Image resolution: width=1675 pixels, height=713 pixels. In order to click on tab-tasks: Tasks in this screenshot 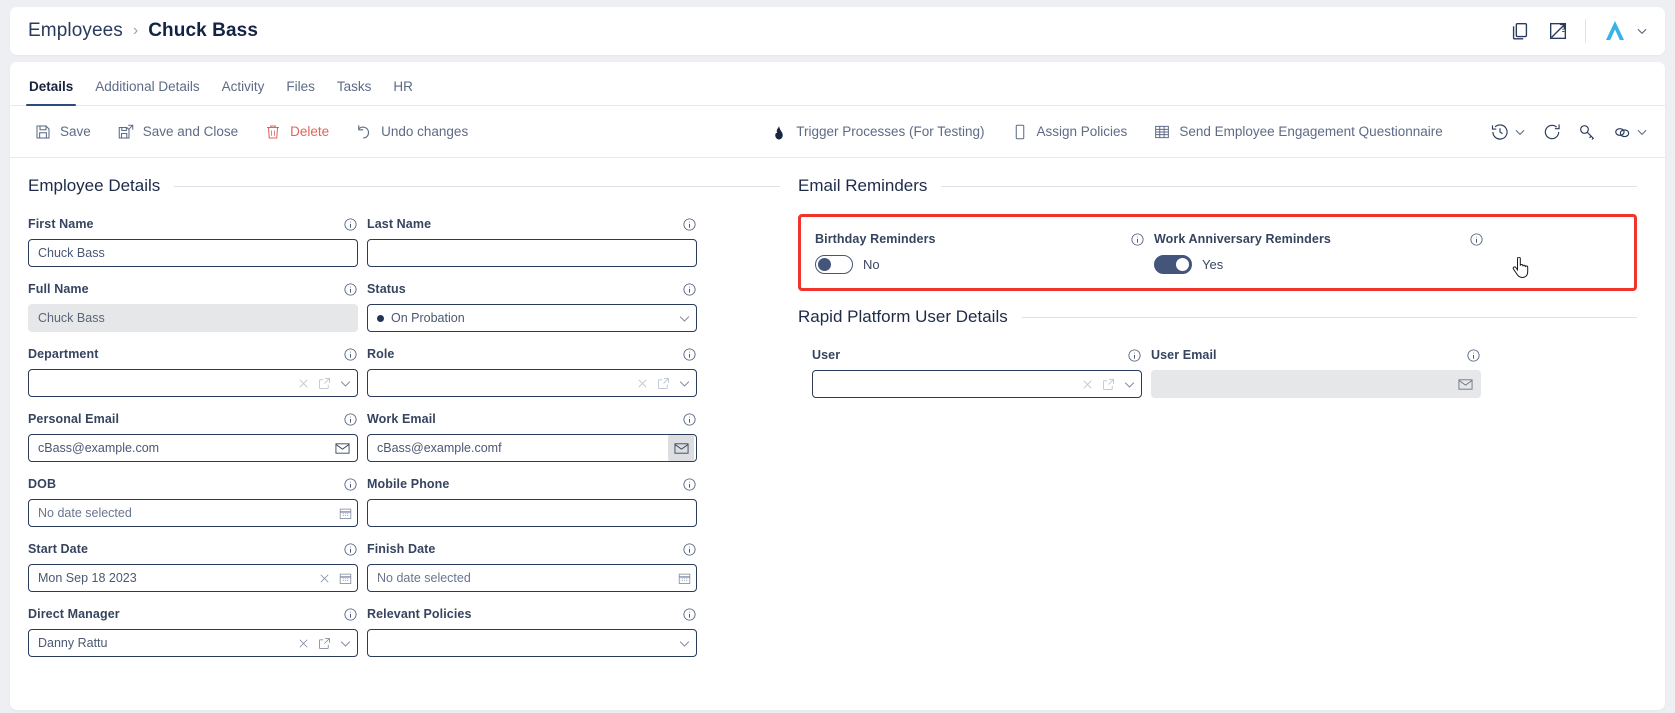, I will do `click(354, 92)`.